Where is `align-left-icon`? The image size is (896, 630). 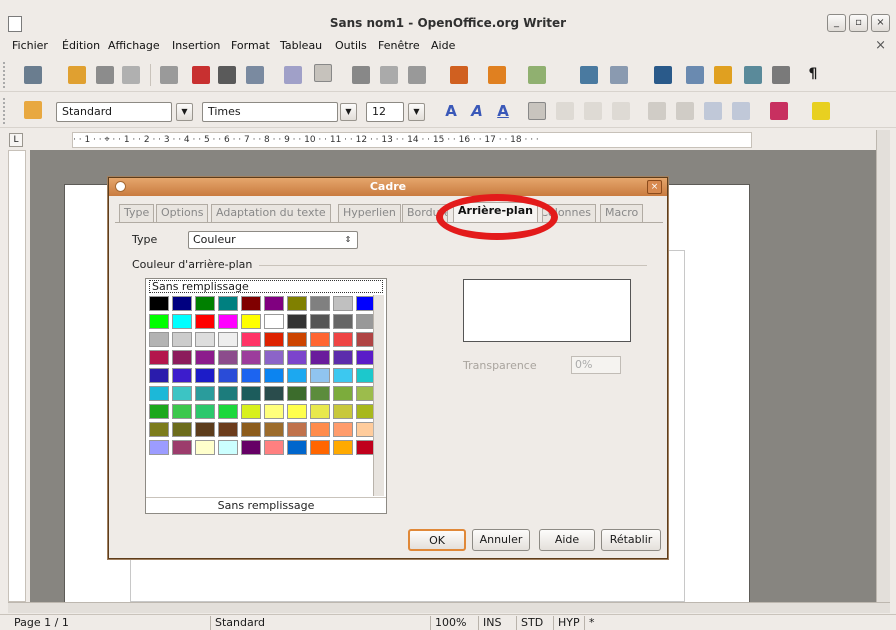
align-left-icon is located at coordinates (537, 111).